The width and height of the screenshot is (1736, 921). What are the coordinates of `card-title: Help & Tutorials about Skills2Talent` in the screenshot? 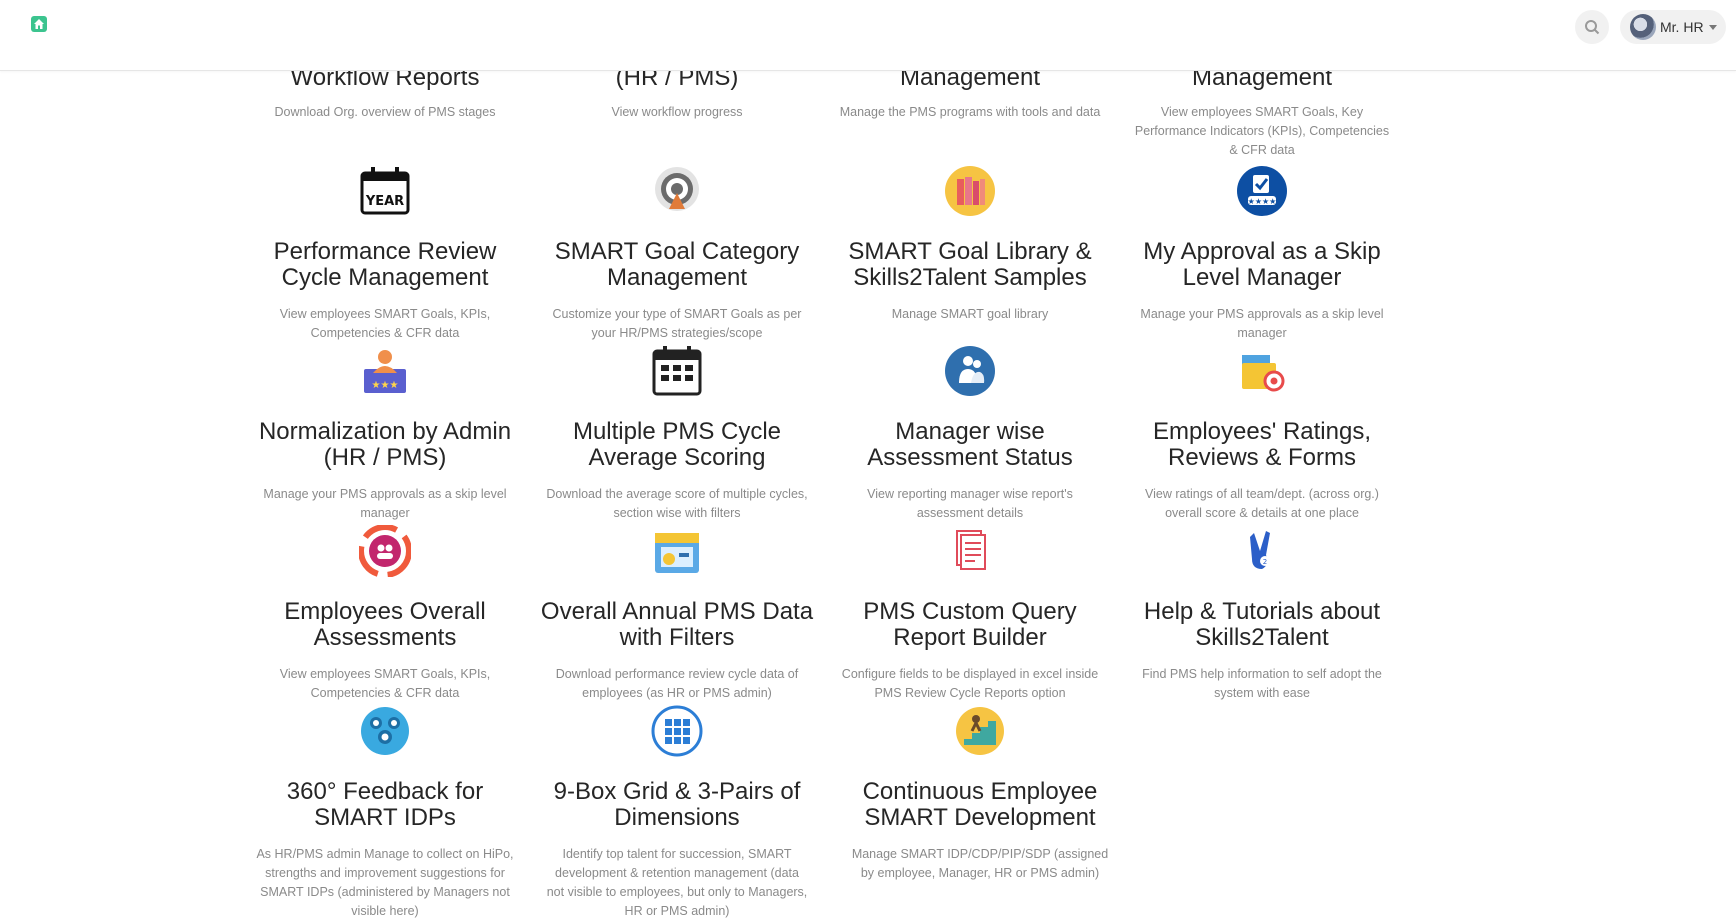 It's located at (1262, 624).